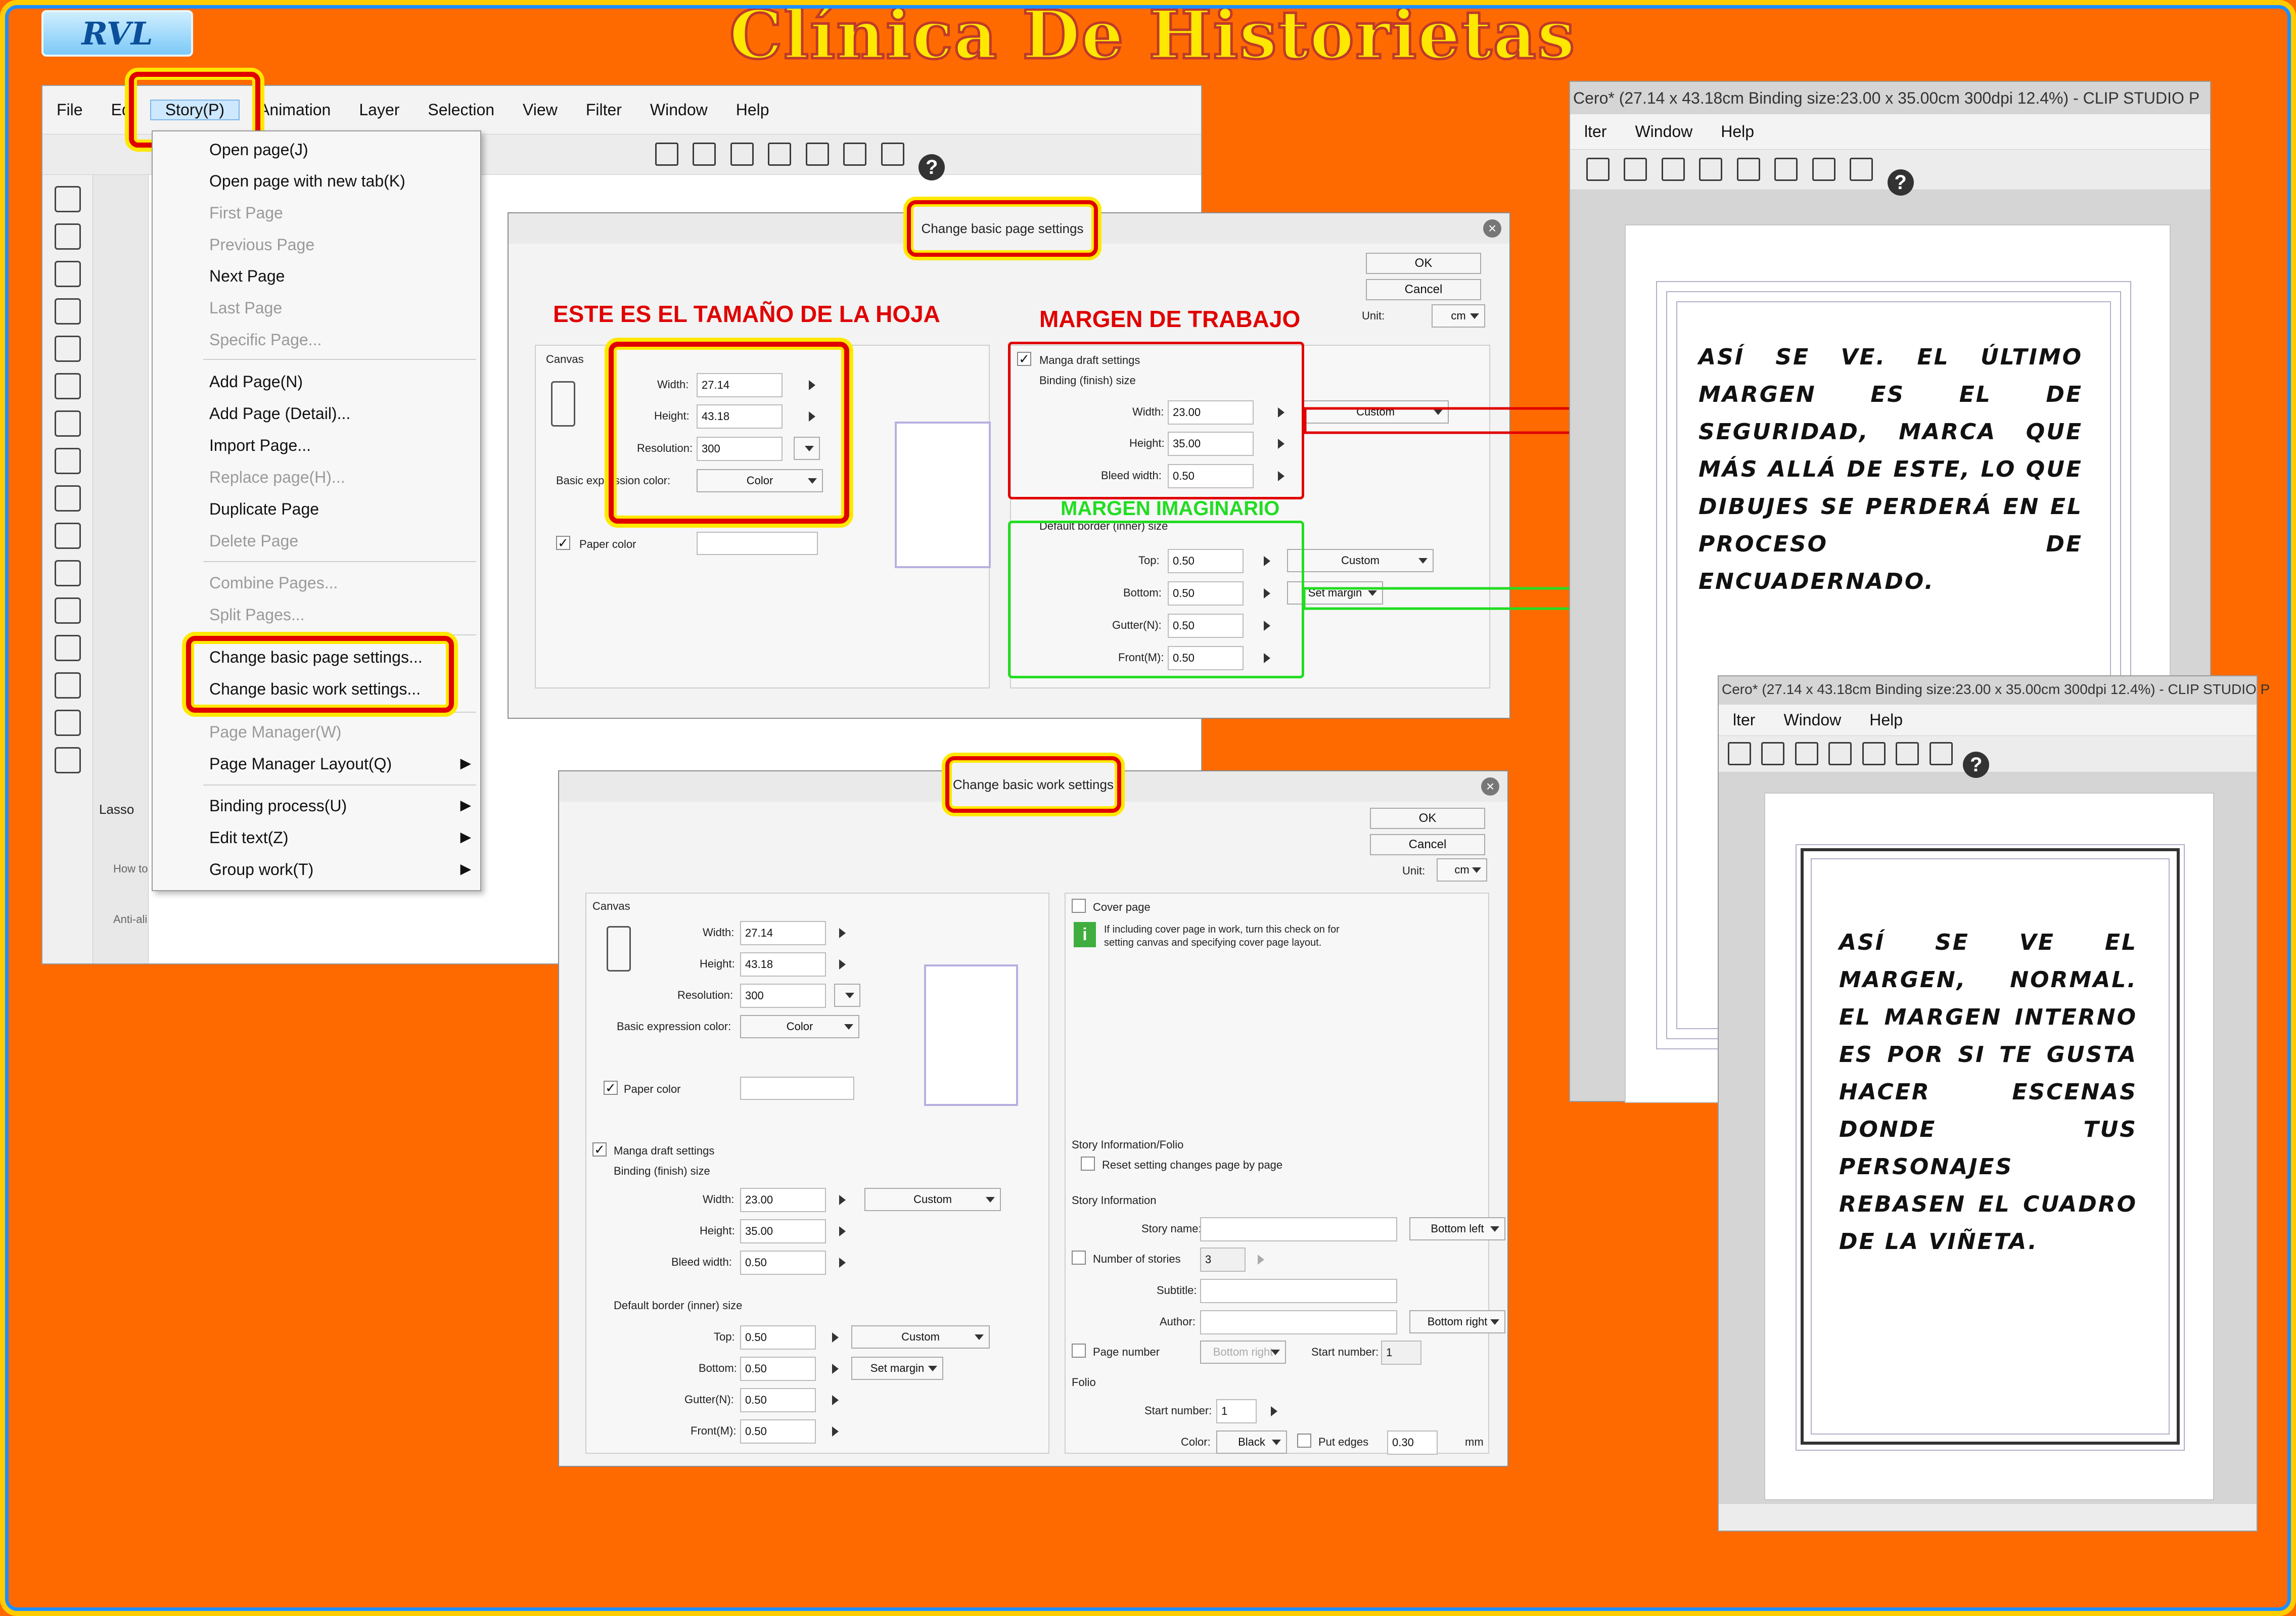  I want to click on orientation-icon, so click(563, 404).